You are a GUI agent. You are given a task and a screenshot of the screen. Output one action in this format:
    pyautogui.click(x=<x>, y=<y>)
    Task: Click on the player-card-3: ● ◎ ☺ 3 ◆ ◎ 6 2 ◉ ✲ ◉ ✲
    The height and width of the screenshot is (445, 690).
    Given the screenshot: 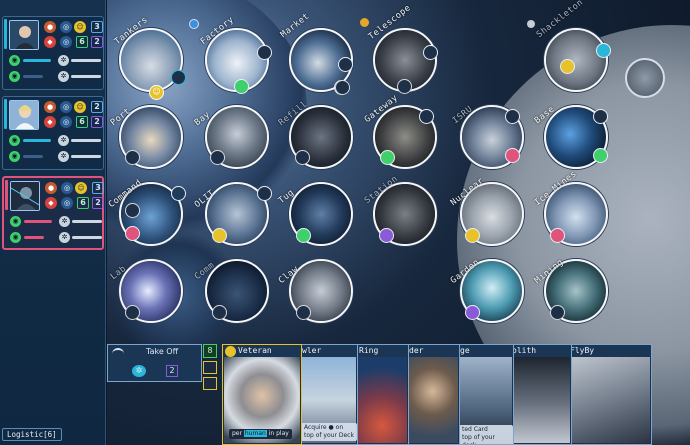 What is the action you would take?
    pyautogui.click(x=53, y=213)
    